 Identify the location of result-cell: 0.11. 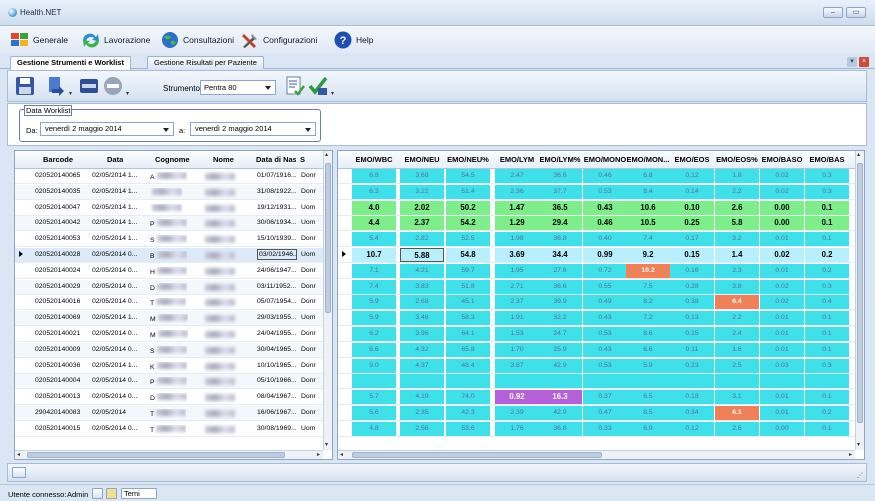
(692, 349).